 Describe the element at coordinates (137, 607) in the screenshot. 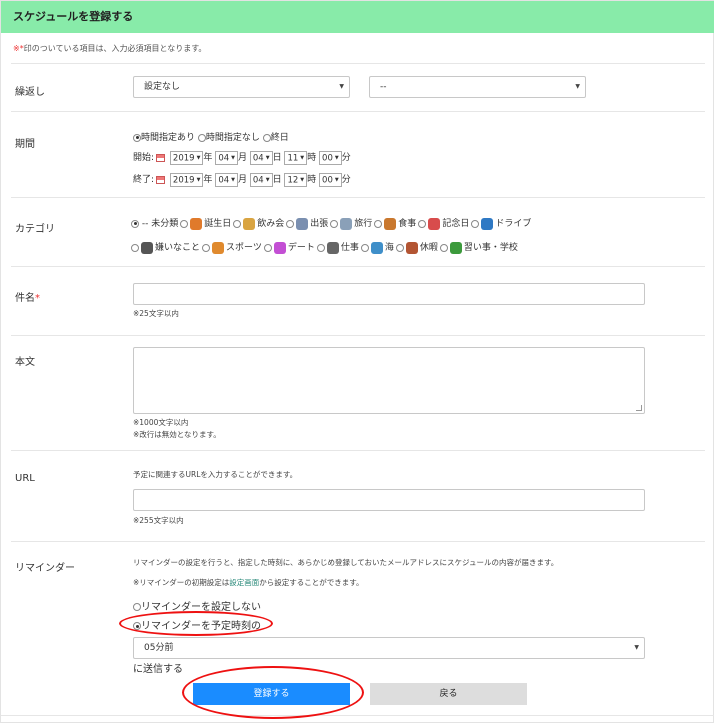

I see `radio-reminder-none` at that location.